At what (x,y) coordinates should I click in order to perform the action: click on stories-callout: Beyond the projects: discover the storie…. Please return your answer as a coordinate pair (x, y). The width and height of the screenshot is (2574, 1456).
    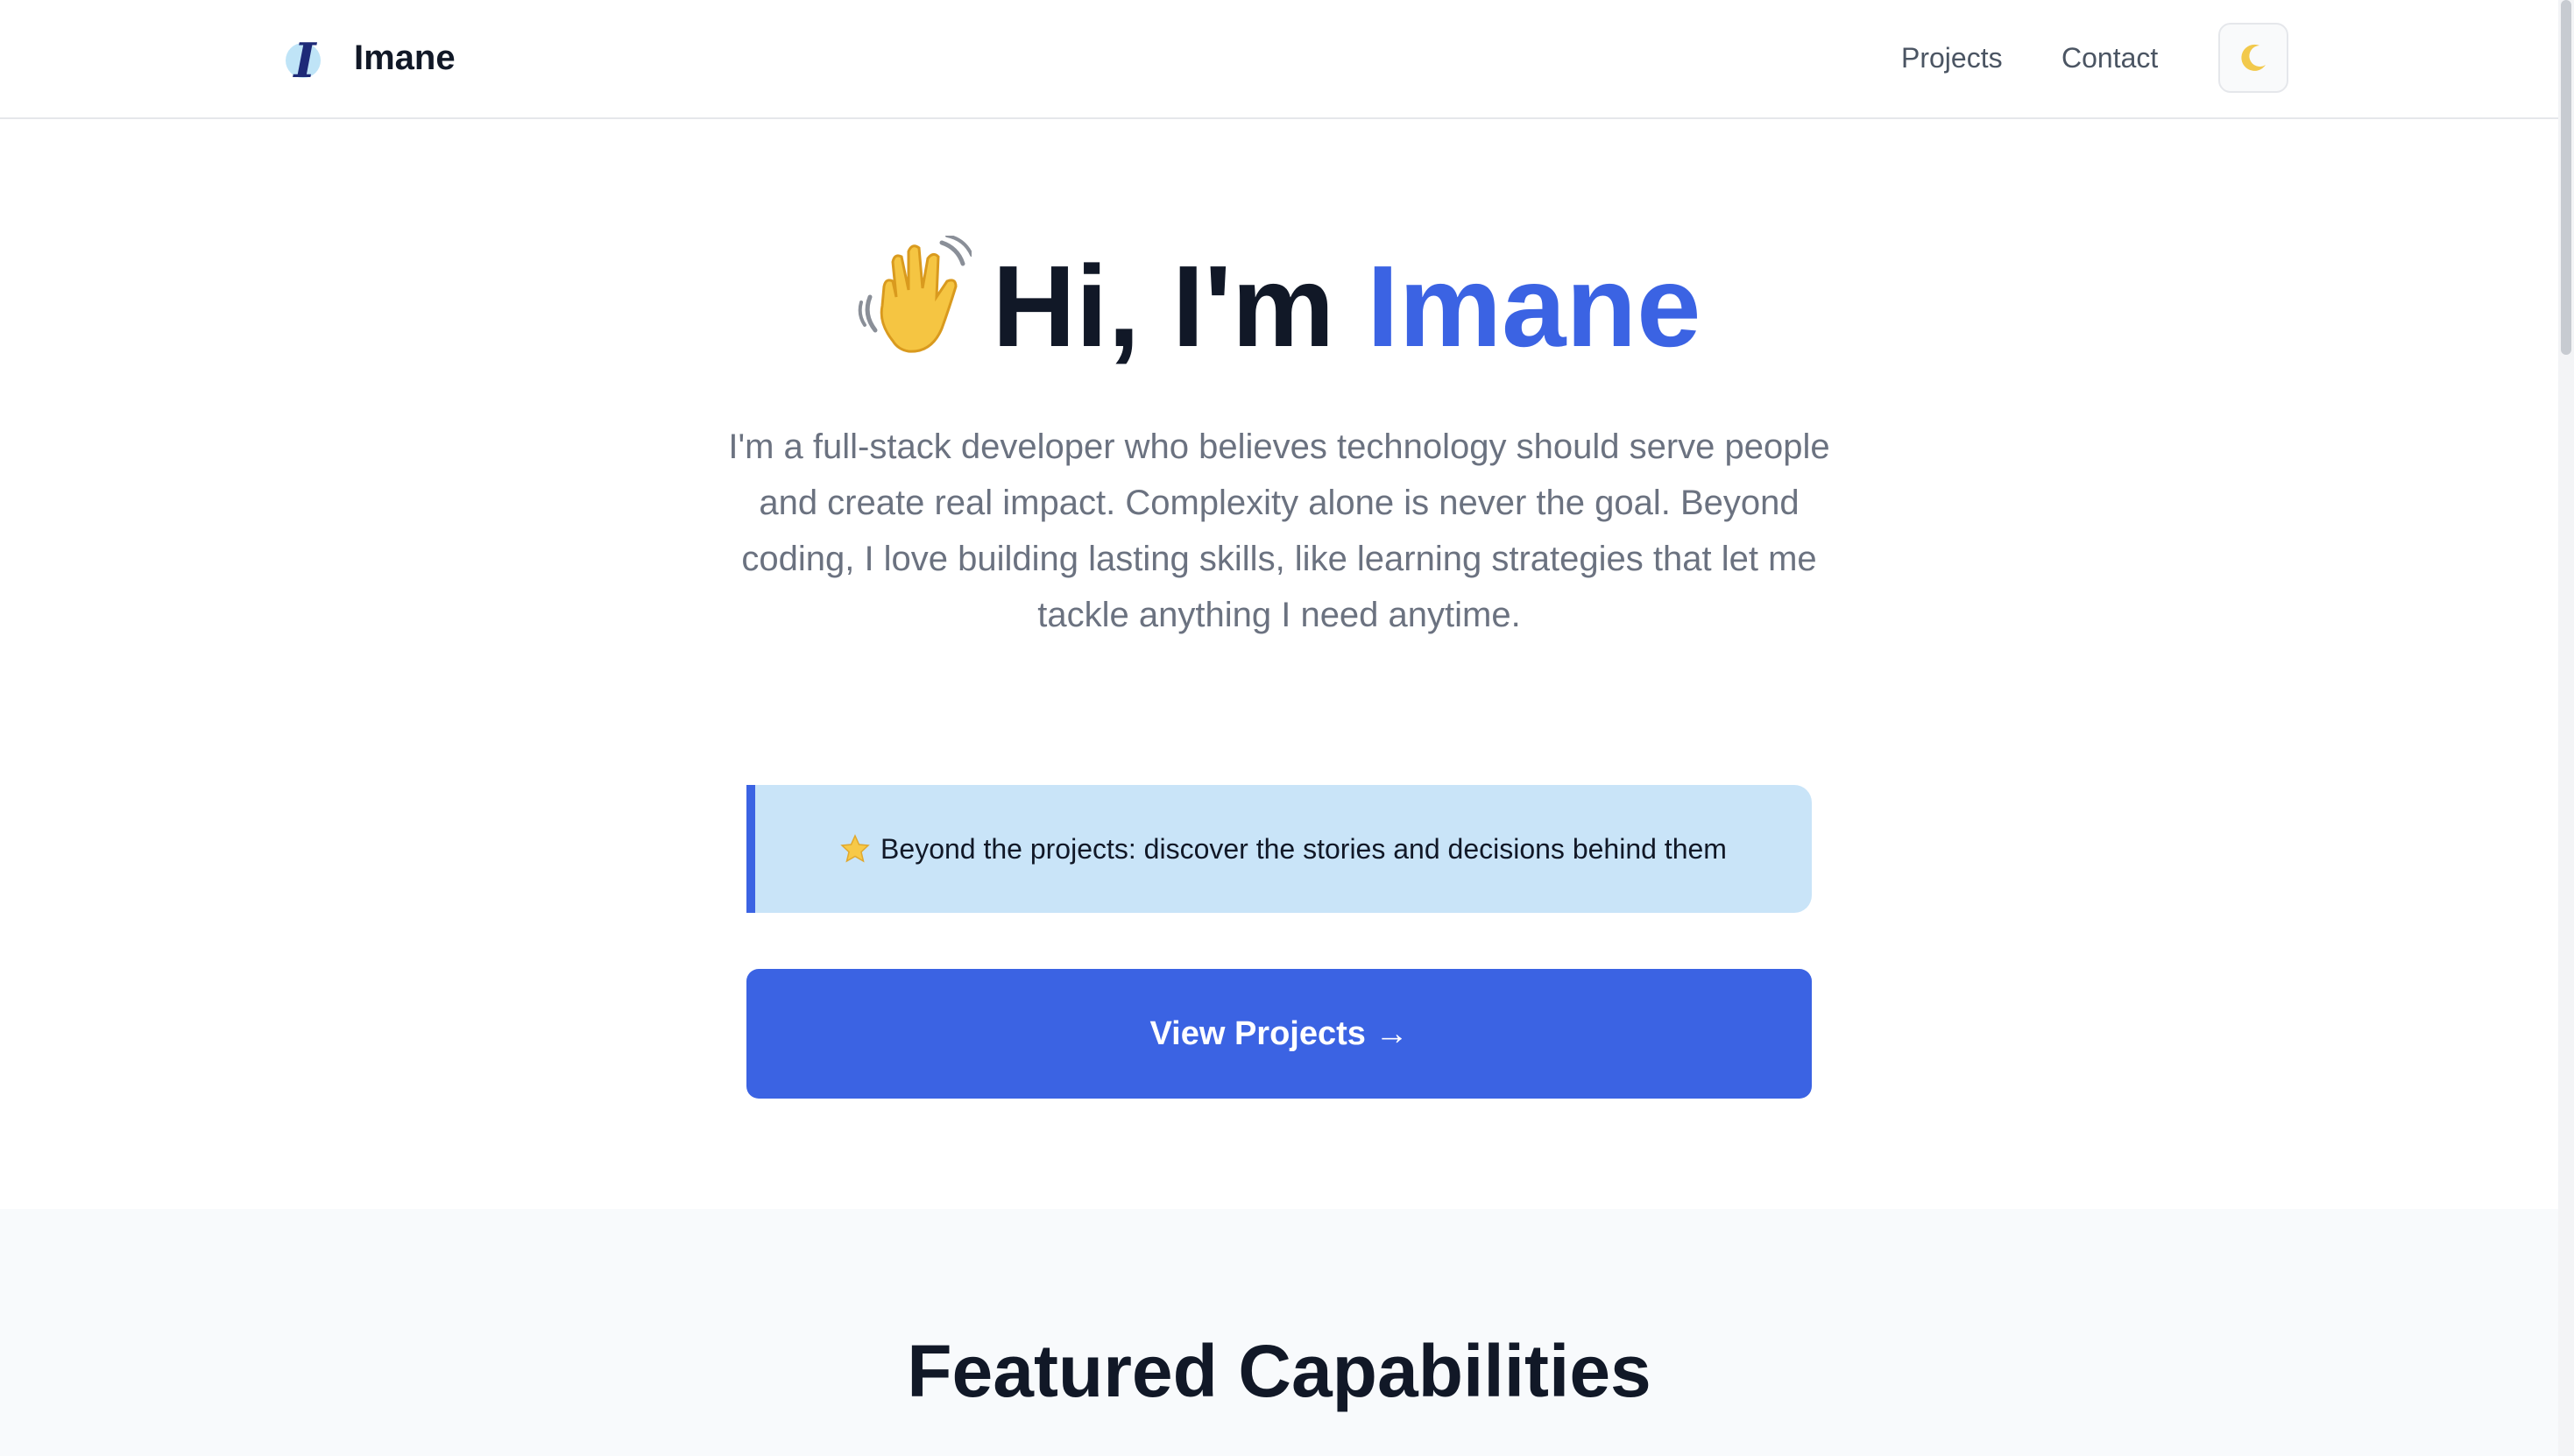
    Looking at the image, I should click on (1279, 849).